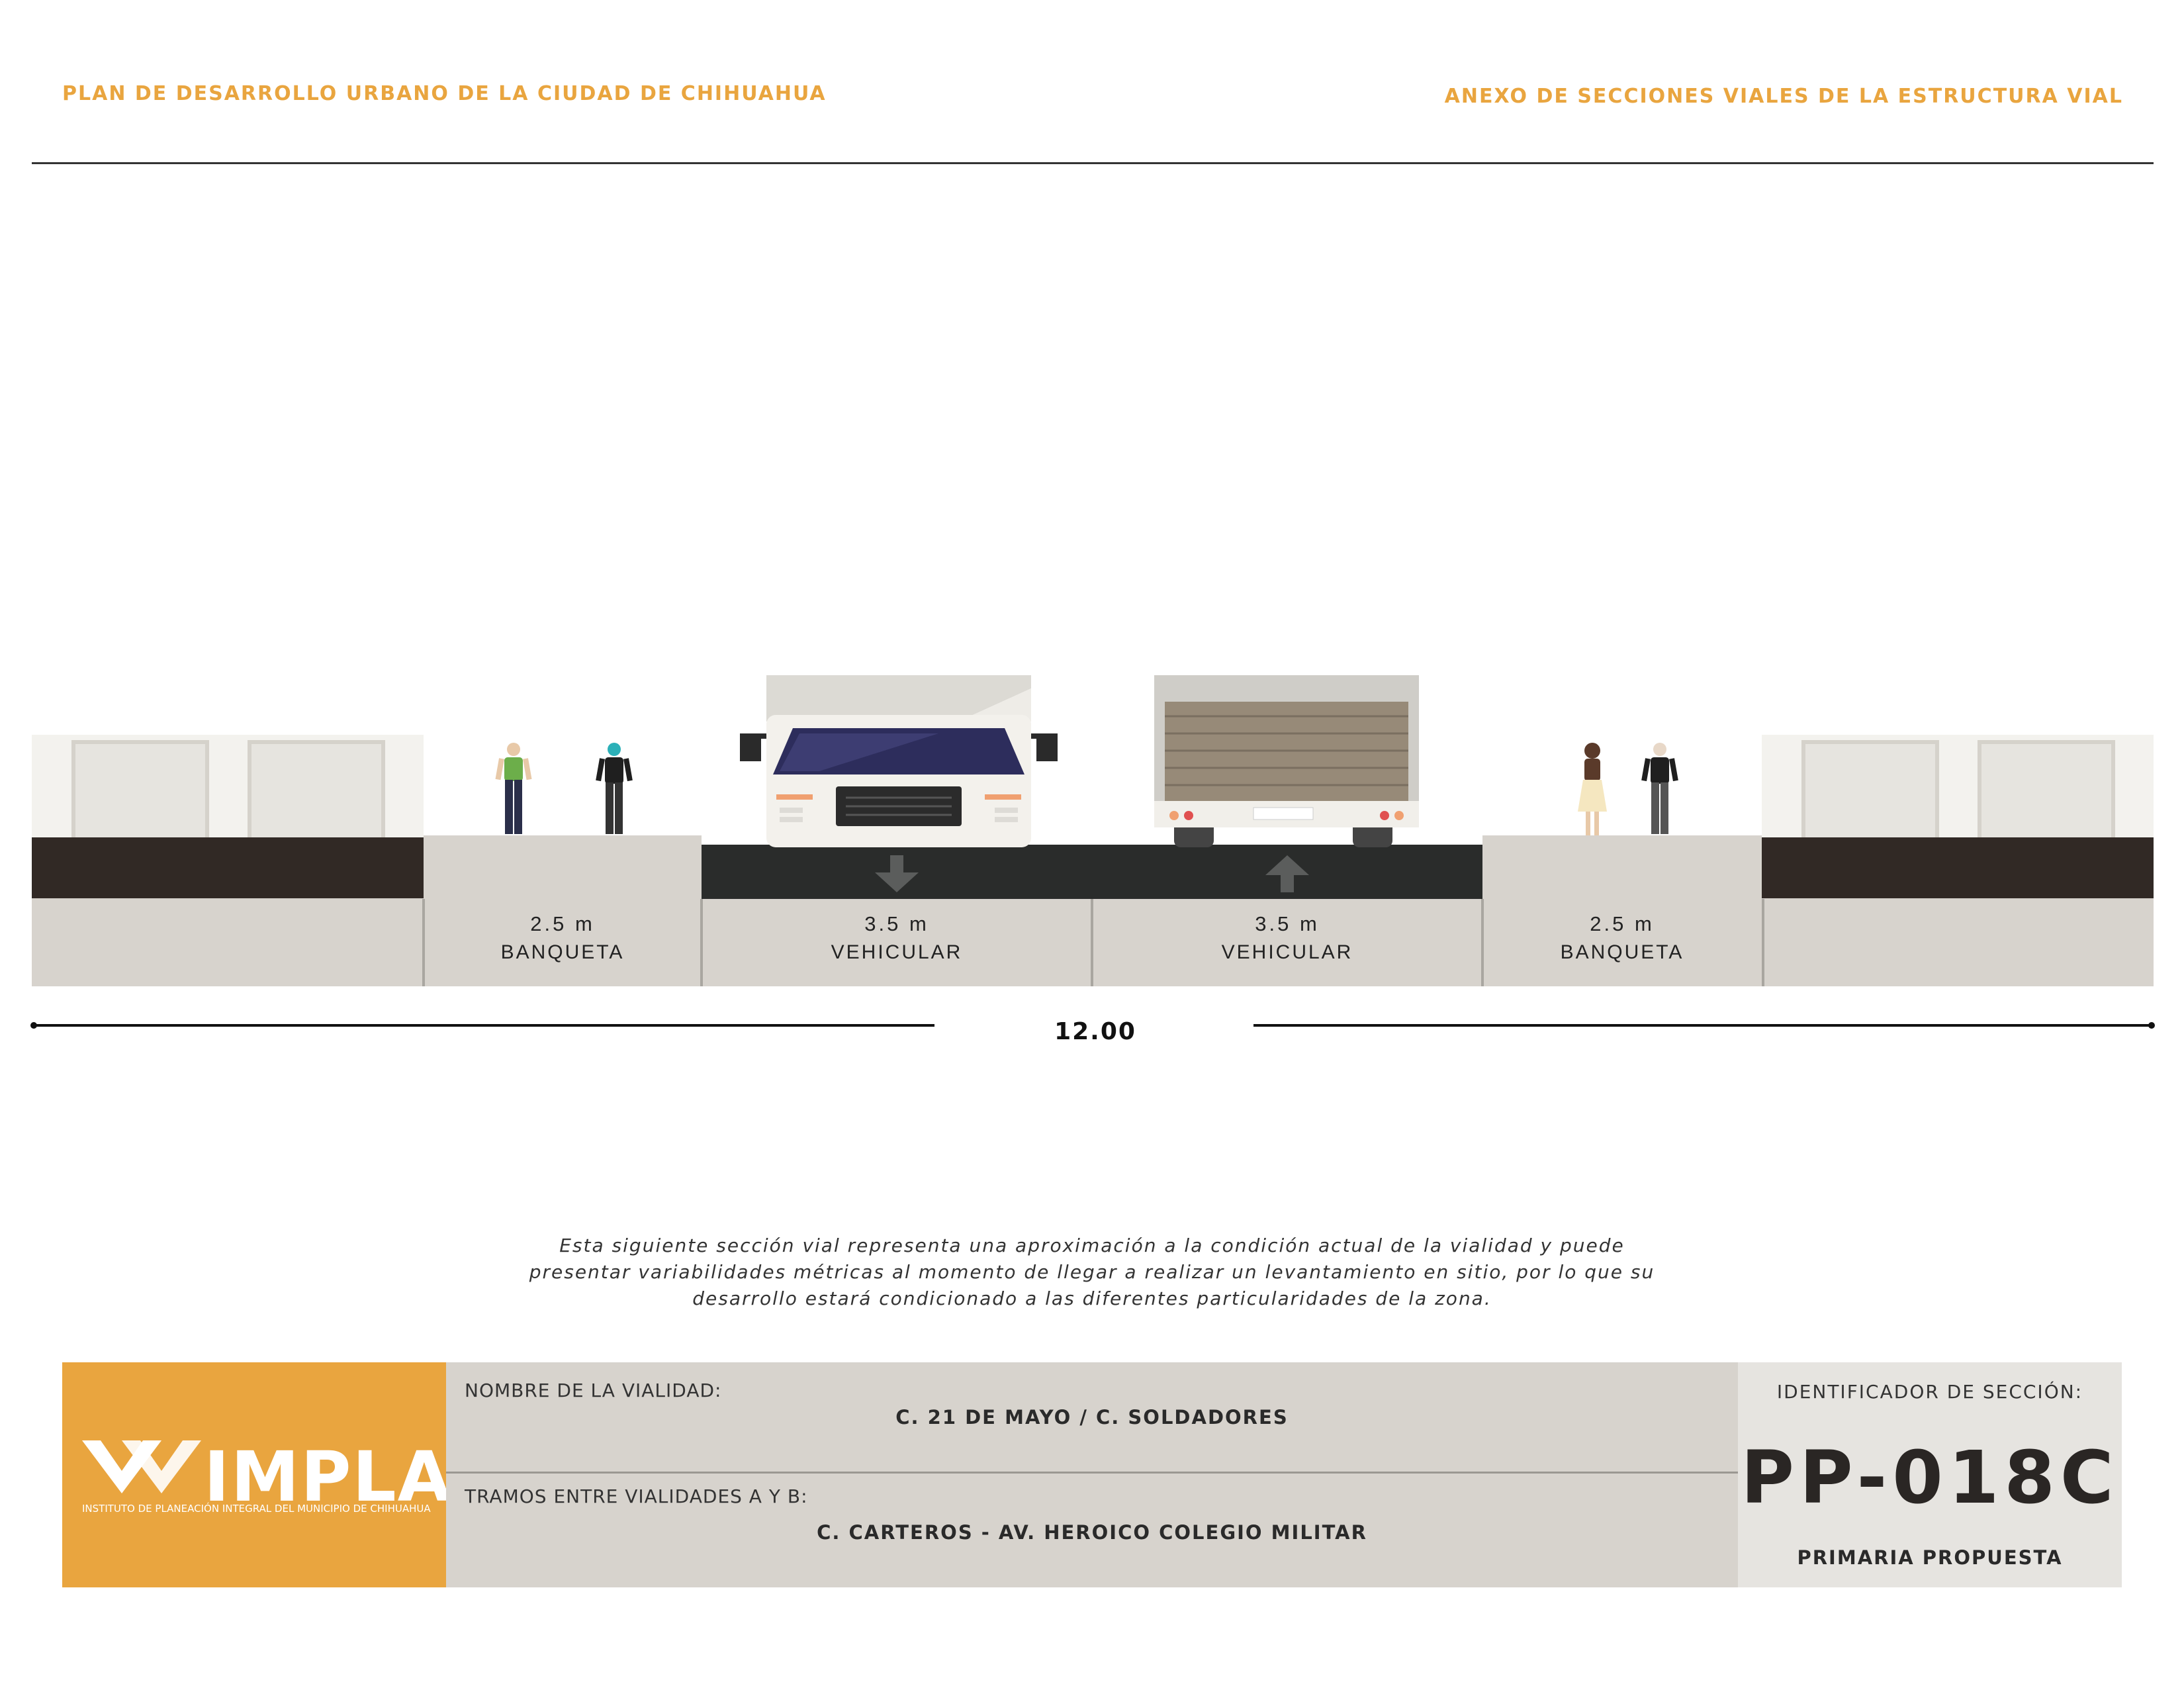 This screenshot has height=1688, width=2184. I want to click on zone-separator, so click(1763, 942).